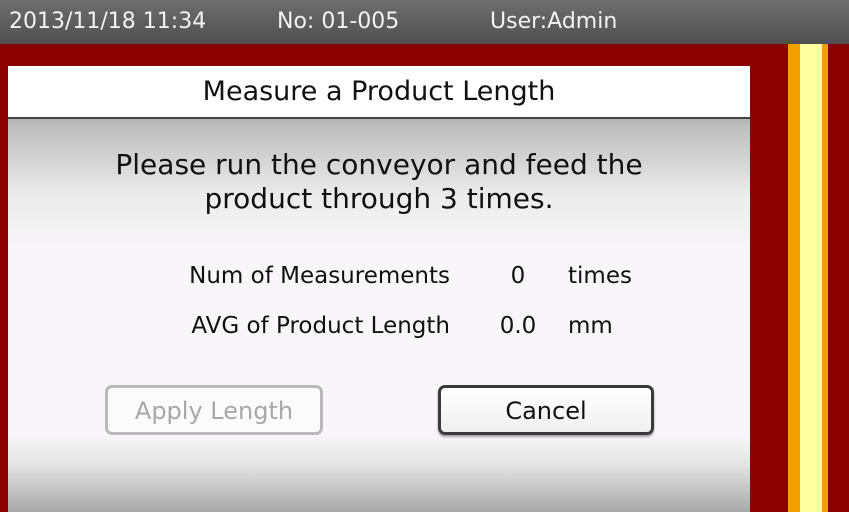 The height and width of the screenshot is (512, 849). I want to click on status-number: No: 01-005, so click(338, 21).